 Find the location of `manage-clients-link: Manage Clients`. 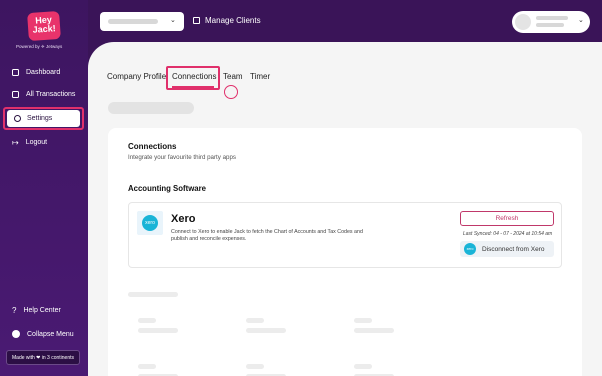

manage-clients-link: Manage Clients is located at coordinates (227, 20).